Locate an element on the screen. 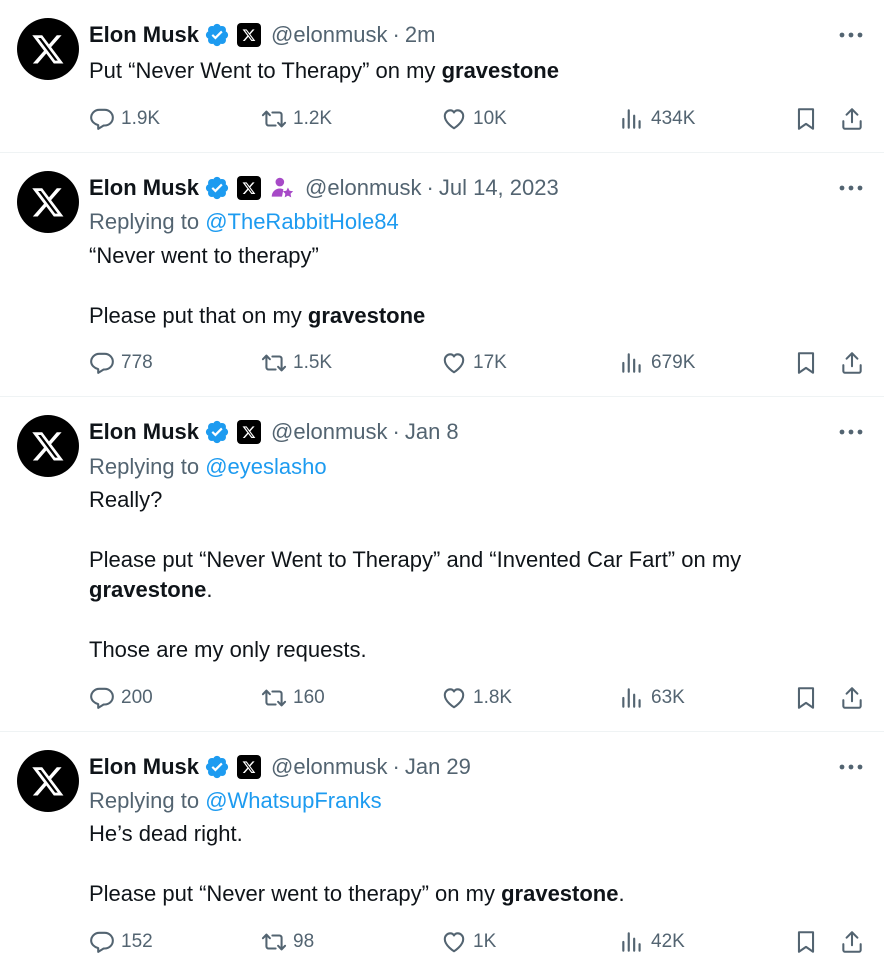  reply-button: 1.9K is located at coordinates (124, 119).